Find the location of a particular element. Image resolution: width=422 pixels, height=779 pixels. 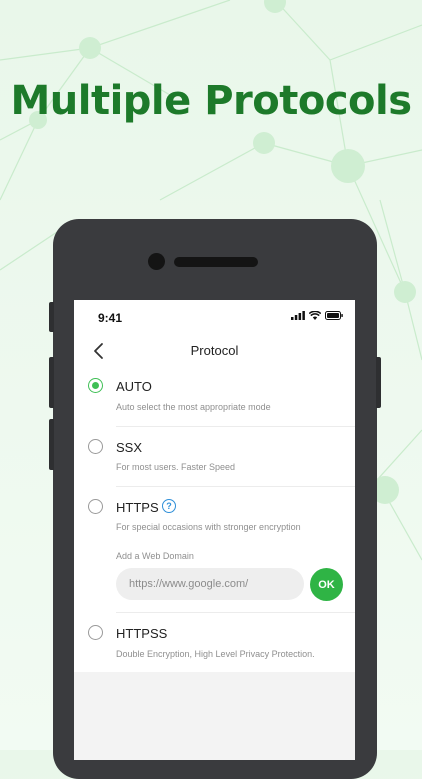

radio-httpss is located at coordinates (95, 632).